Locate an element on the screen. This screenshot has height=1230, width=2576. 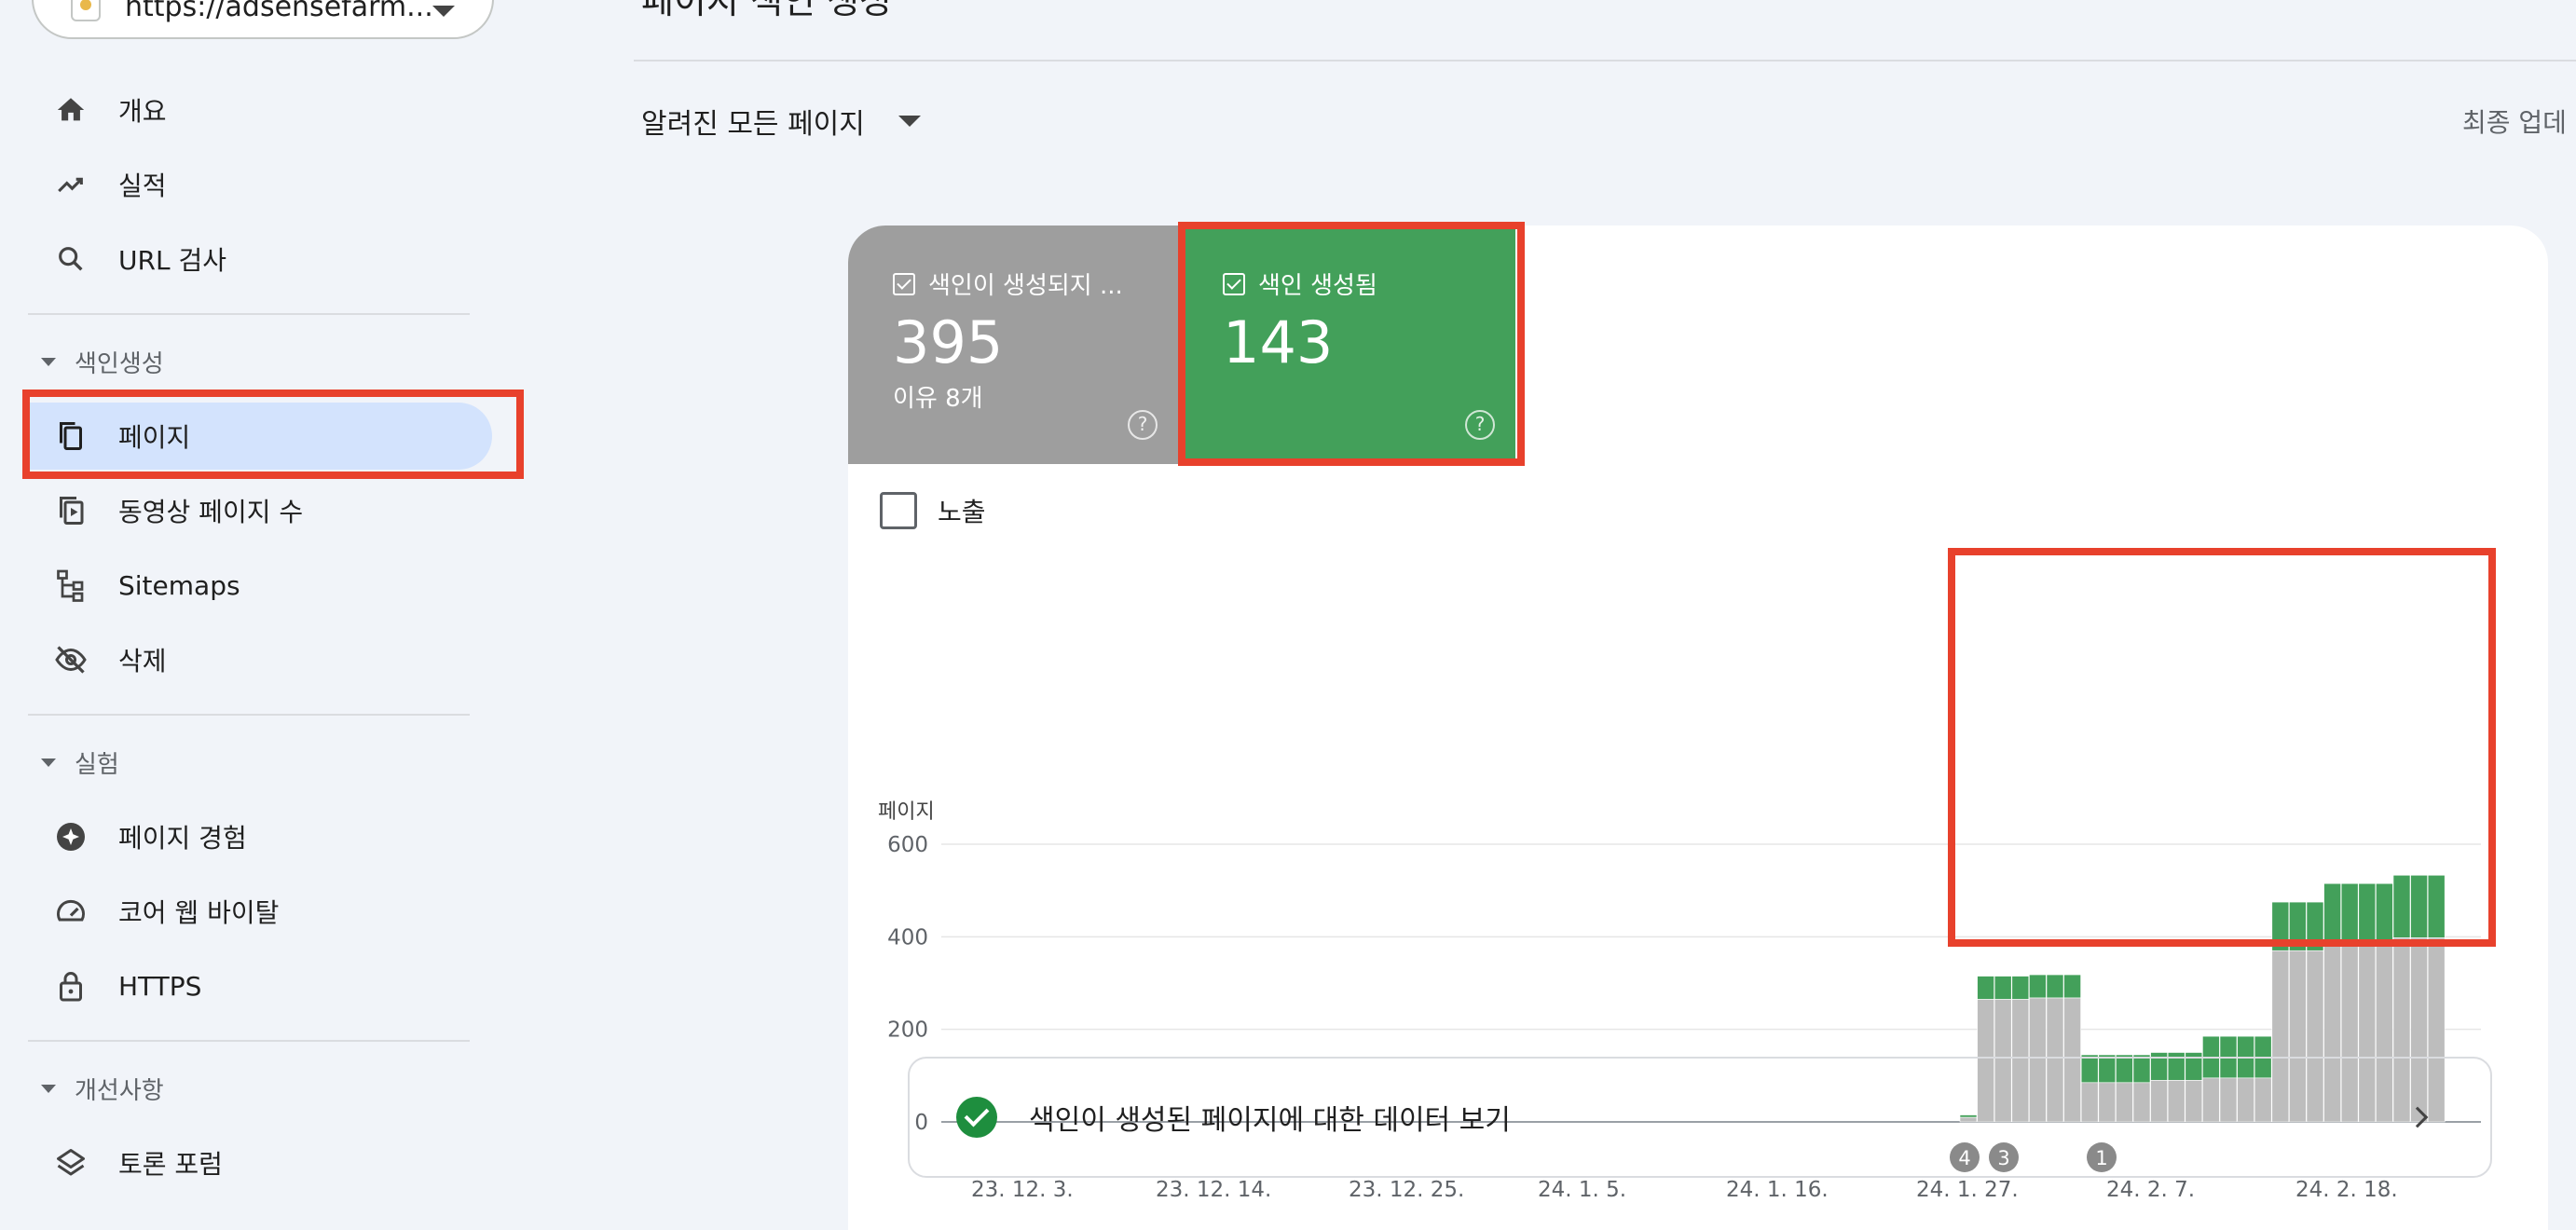
y-axis-label: 페이지 is located at coordinates (906, 812).